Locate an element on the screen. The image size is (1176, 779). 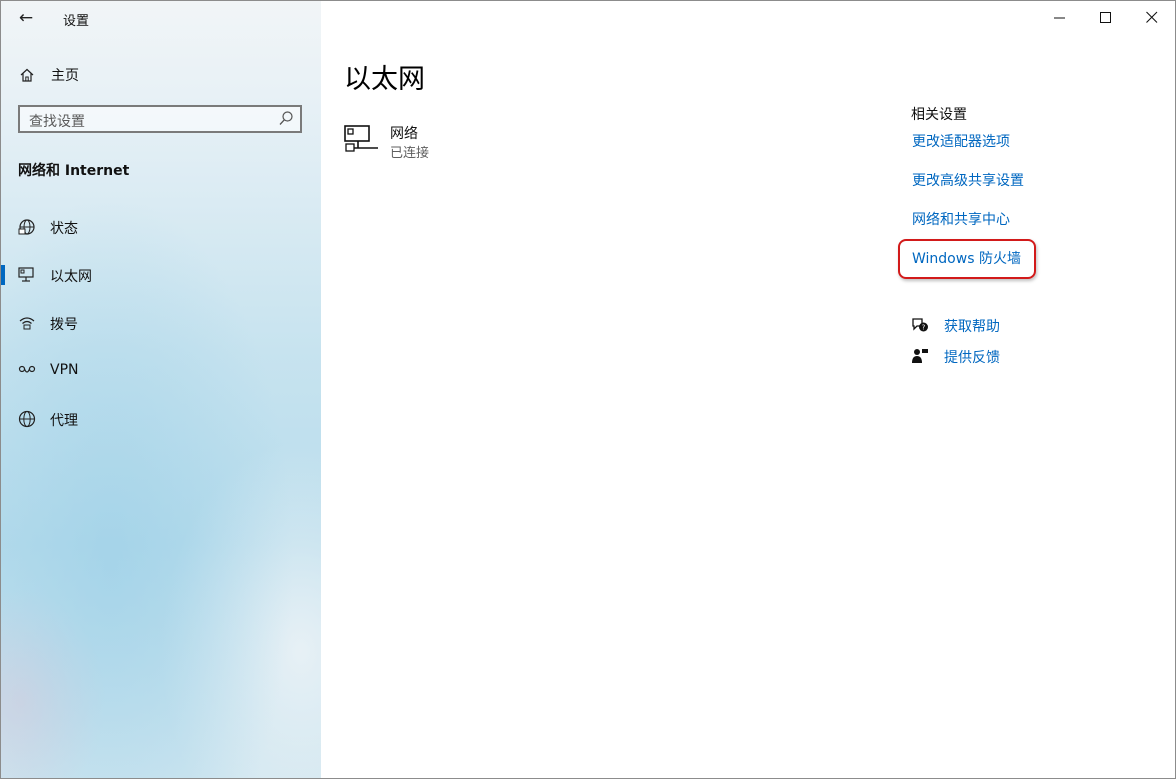
home-label: 主页 is located at coordinates (65, 76).